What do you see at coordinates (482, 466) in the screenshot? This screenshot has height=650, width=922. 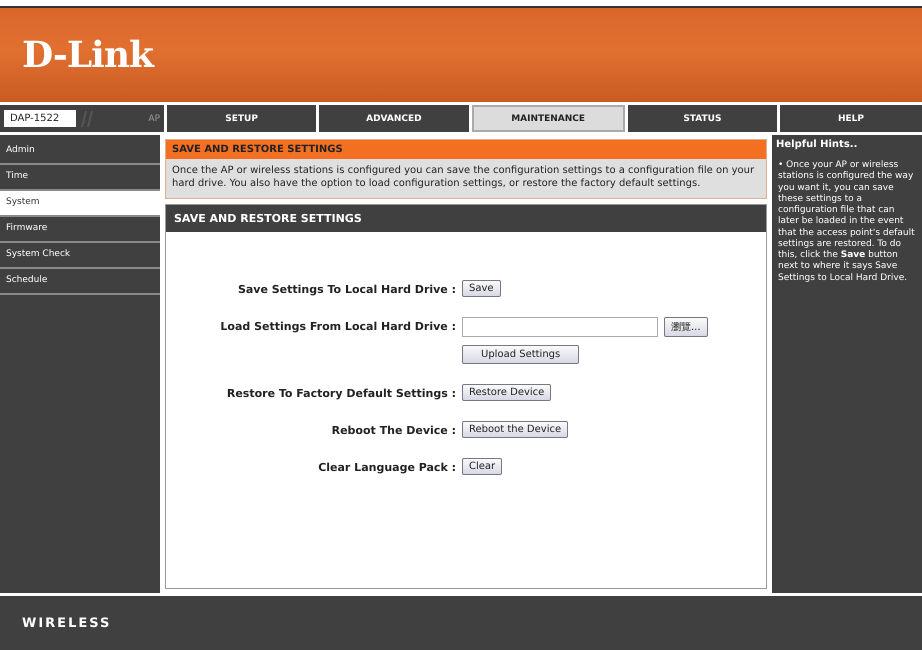 I see `action-button: Clear` at bounding box center [482, 466].